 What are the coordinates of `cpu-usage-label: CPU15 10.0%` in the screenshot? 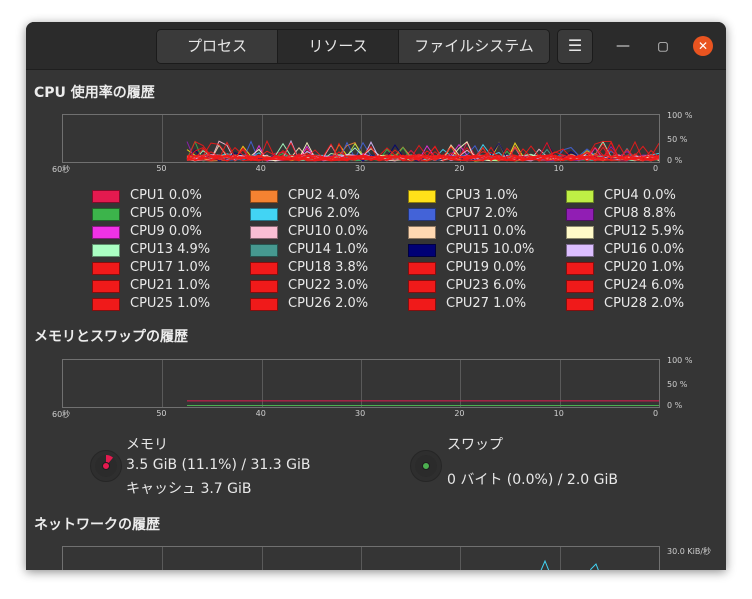 It's located at (490, 249).